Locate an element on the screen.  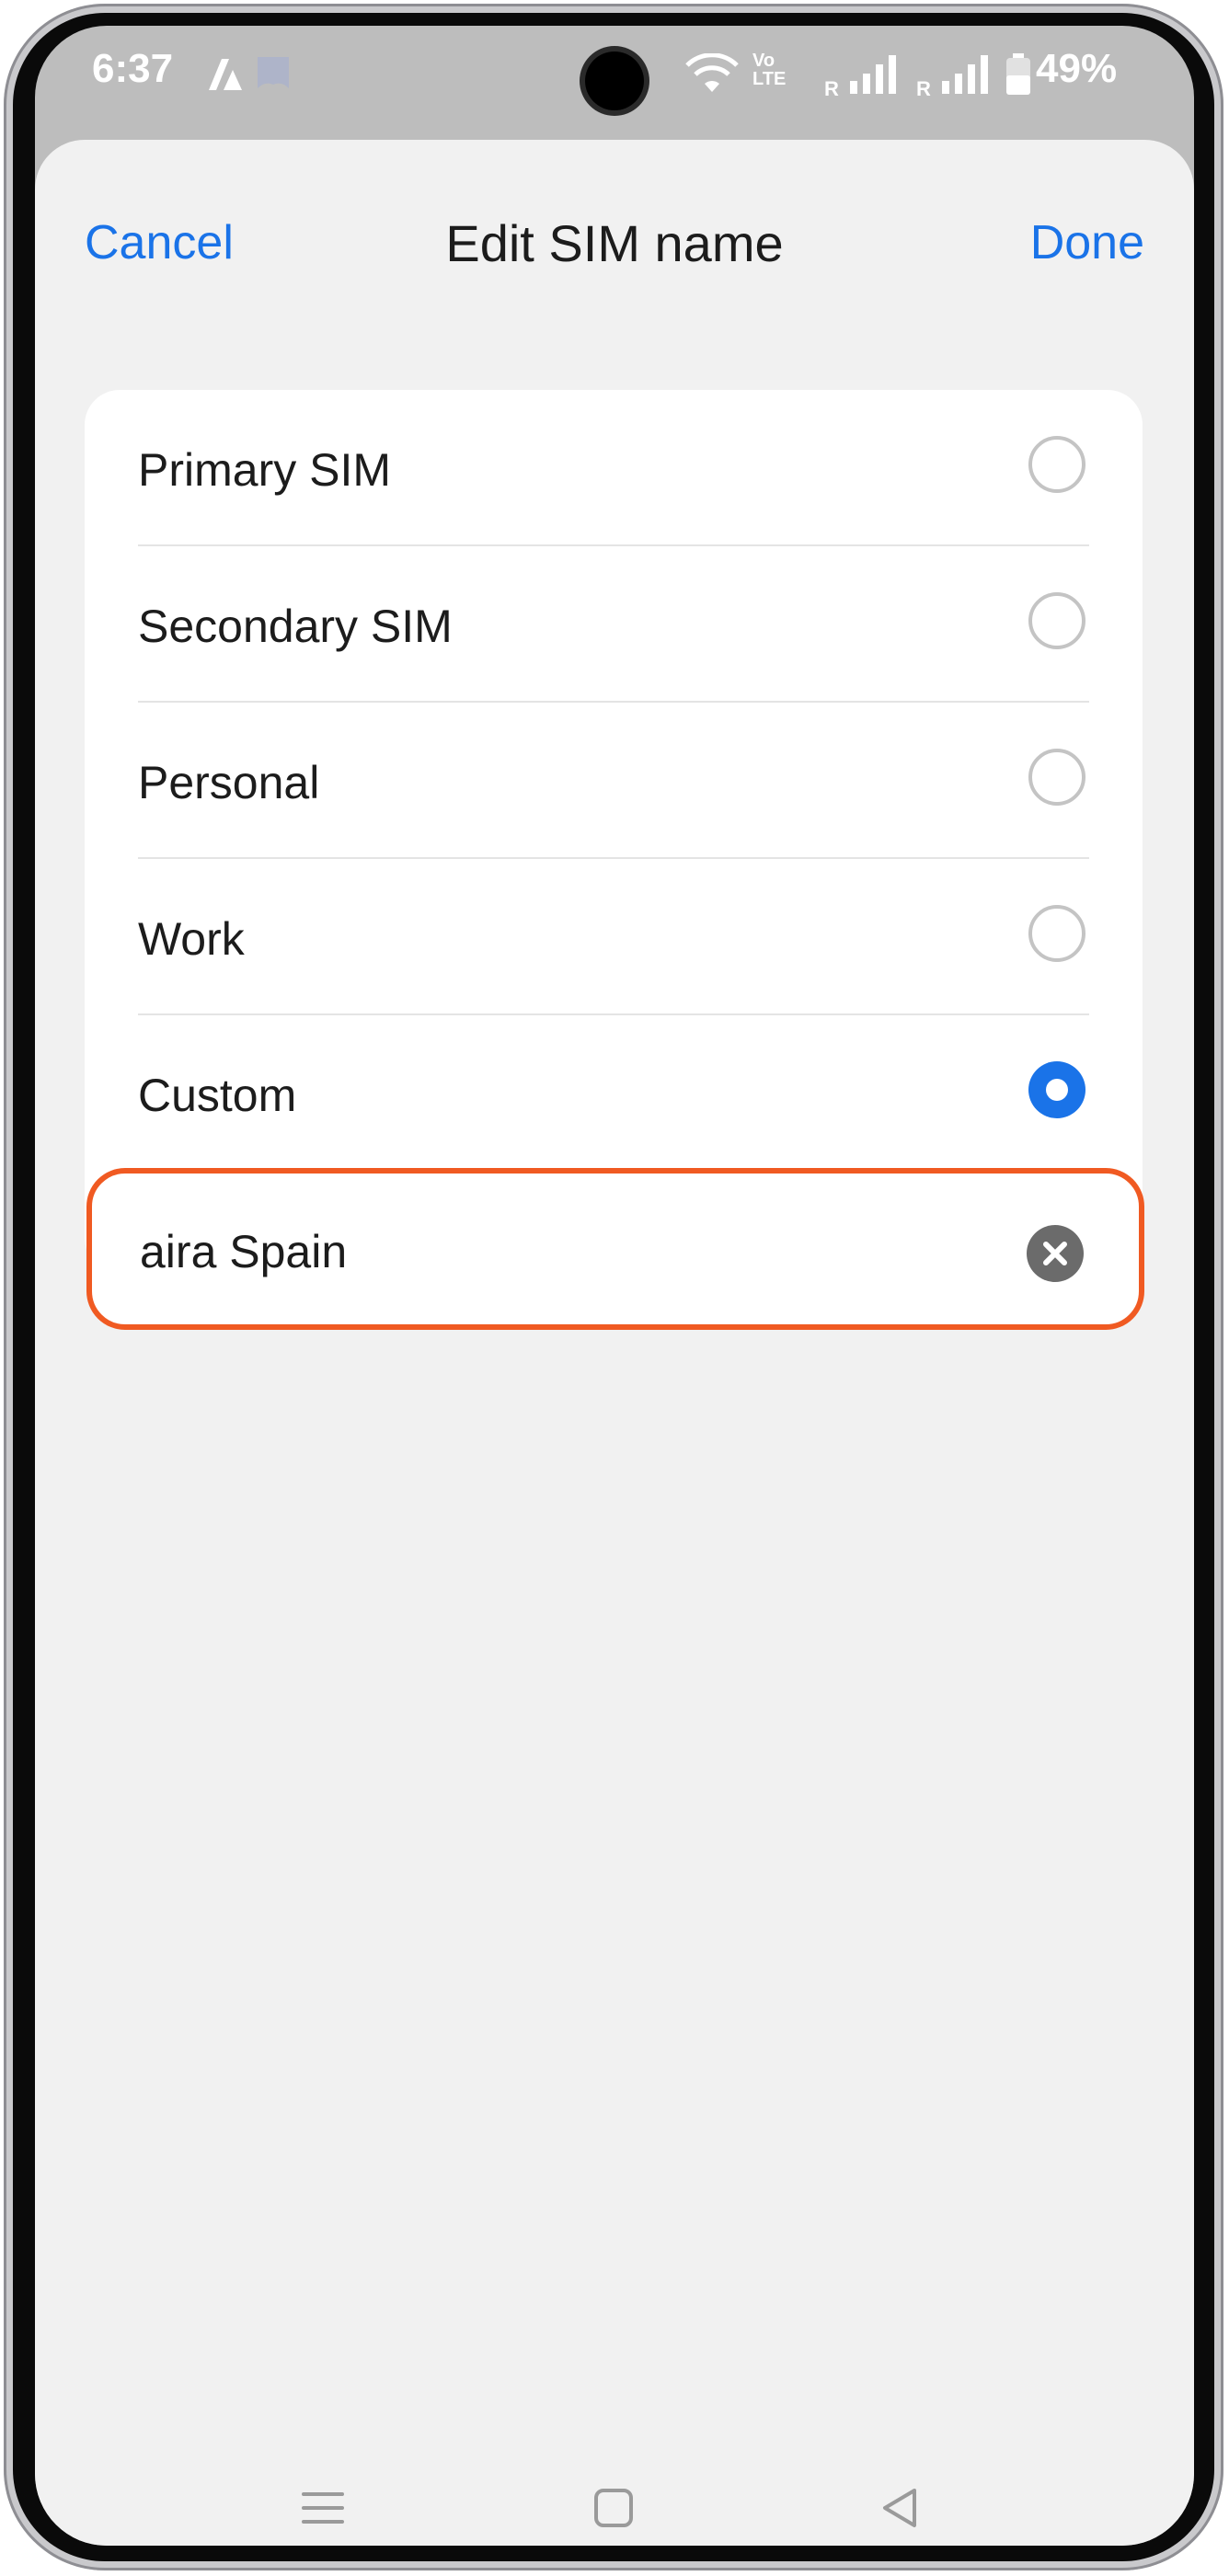
clear-text-button is located at coordinates (1055, 1253).